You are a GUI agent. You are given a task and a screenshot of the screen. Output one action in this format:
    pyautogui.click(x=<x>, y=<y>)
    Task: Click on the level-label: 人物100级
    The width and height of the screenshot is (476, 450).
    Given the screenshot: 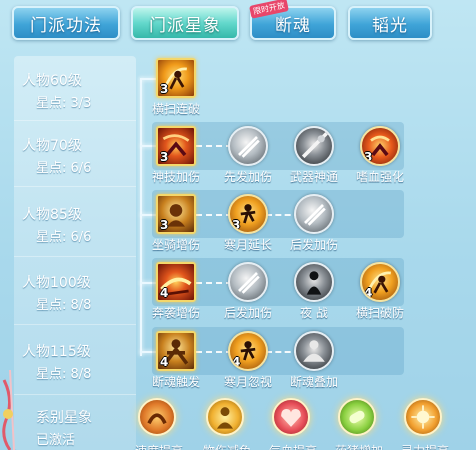 What is the action you would take?
    pyautogui.click(x=56, y=283)
    